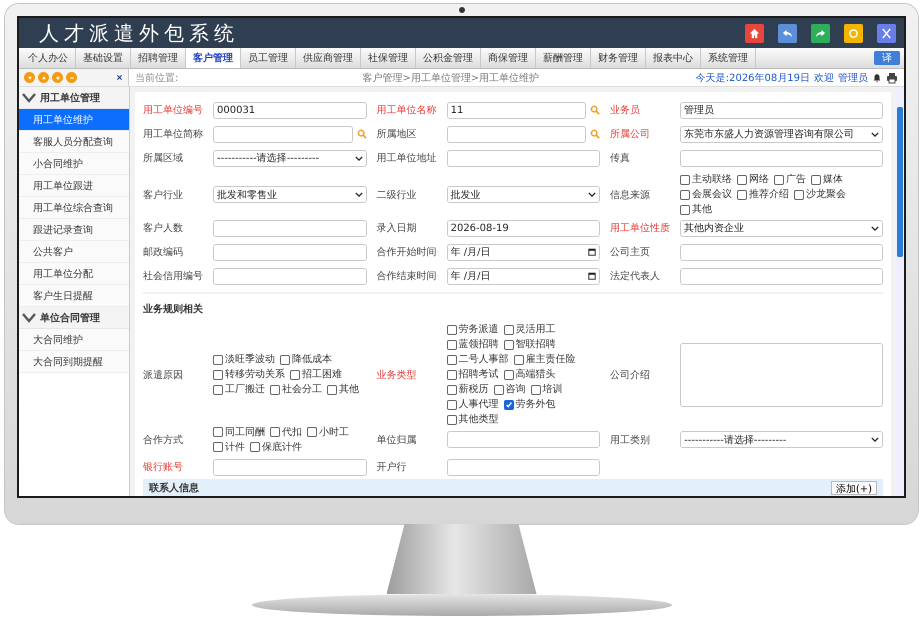  Describe the element at coordinates (74, 274) in the screenshot. I see `sidebar-item: 用工单位分配` at that location.